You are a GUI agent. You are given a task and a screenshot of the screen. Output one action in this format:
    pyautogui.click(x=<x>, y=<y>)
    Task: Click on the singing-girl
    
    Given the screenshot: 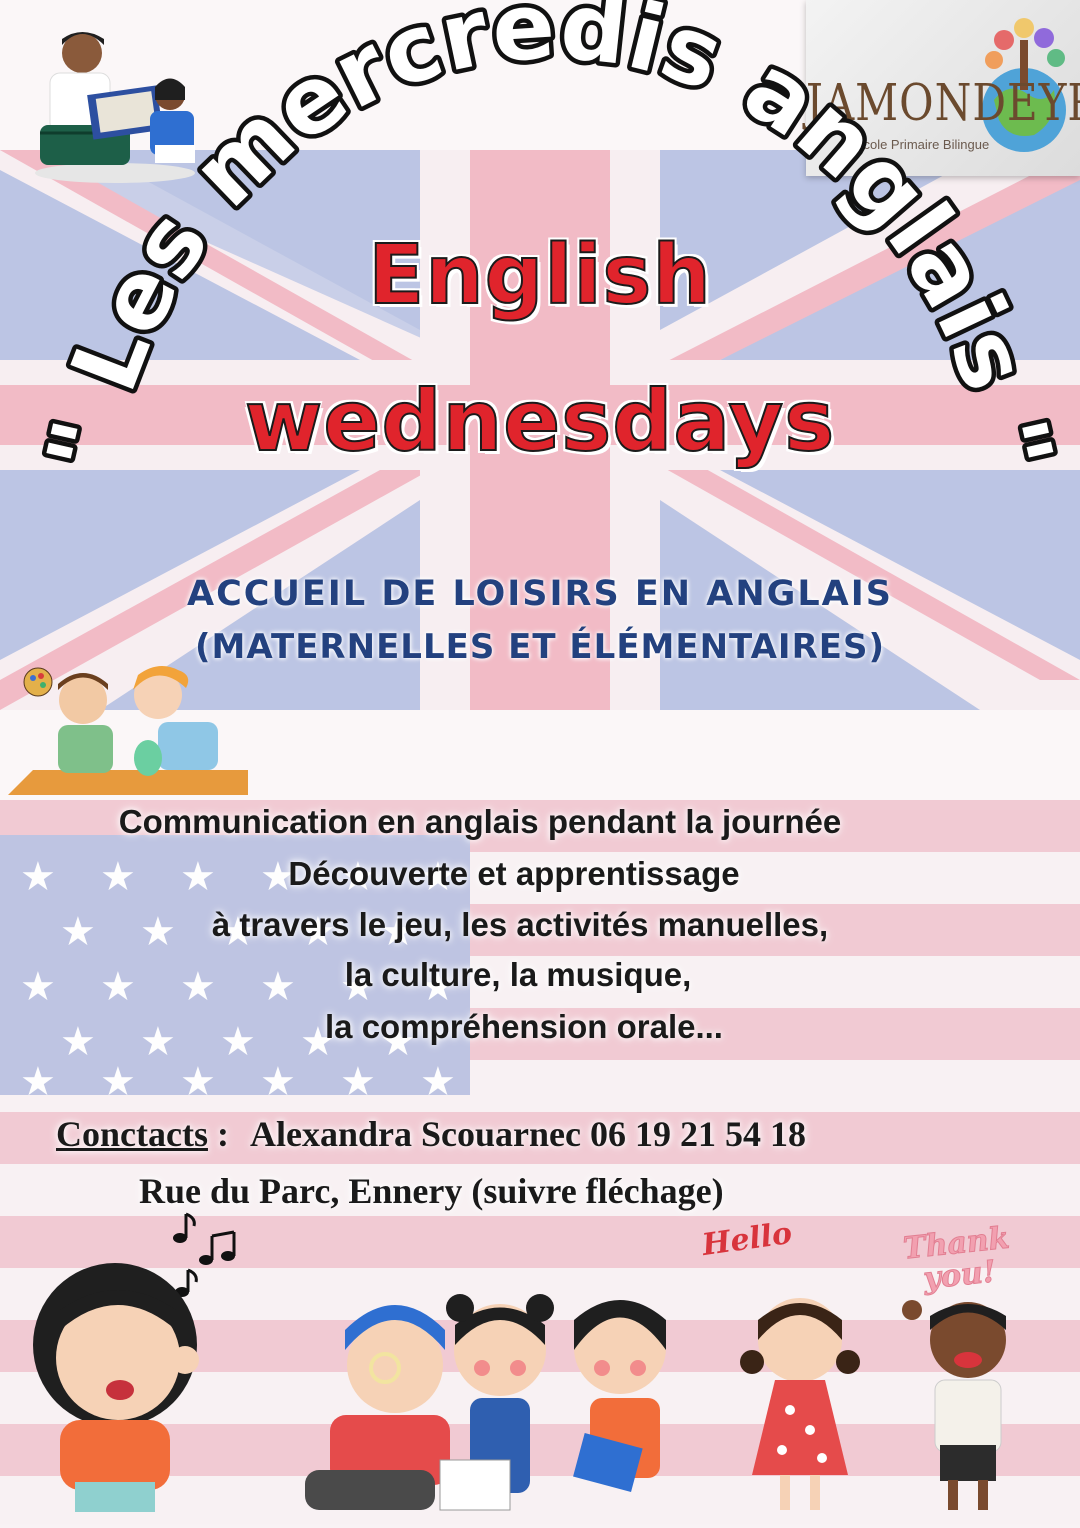 What is the action you would take?
    pyautogui.click(x=116, y=1387)
    